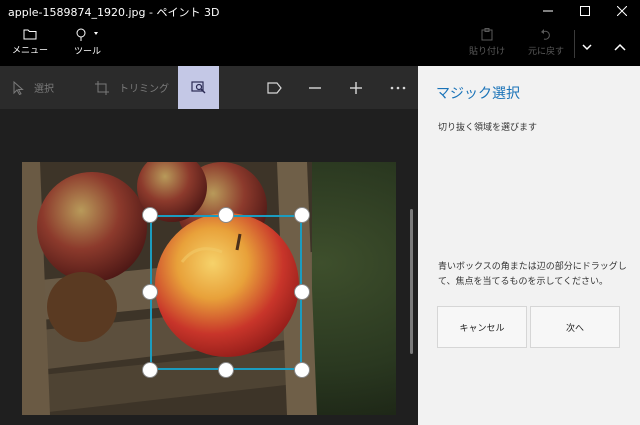  I want to click on paste-label: 貼り付け, so click(487, 52).